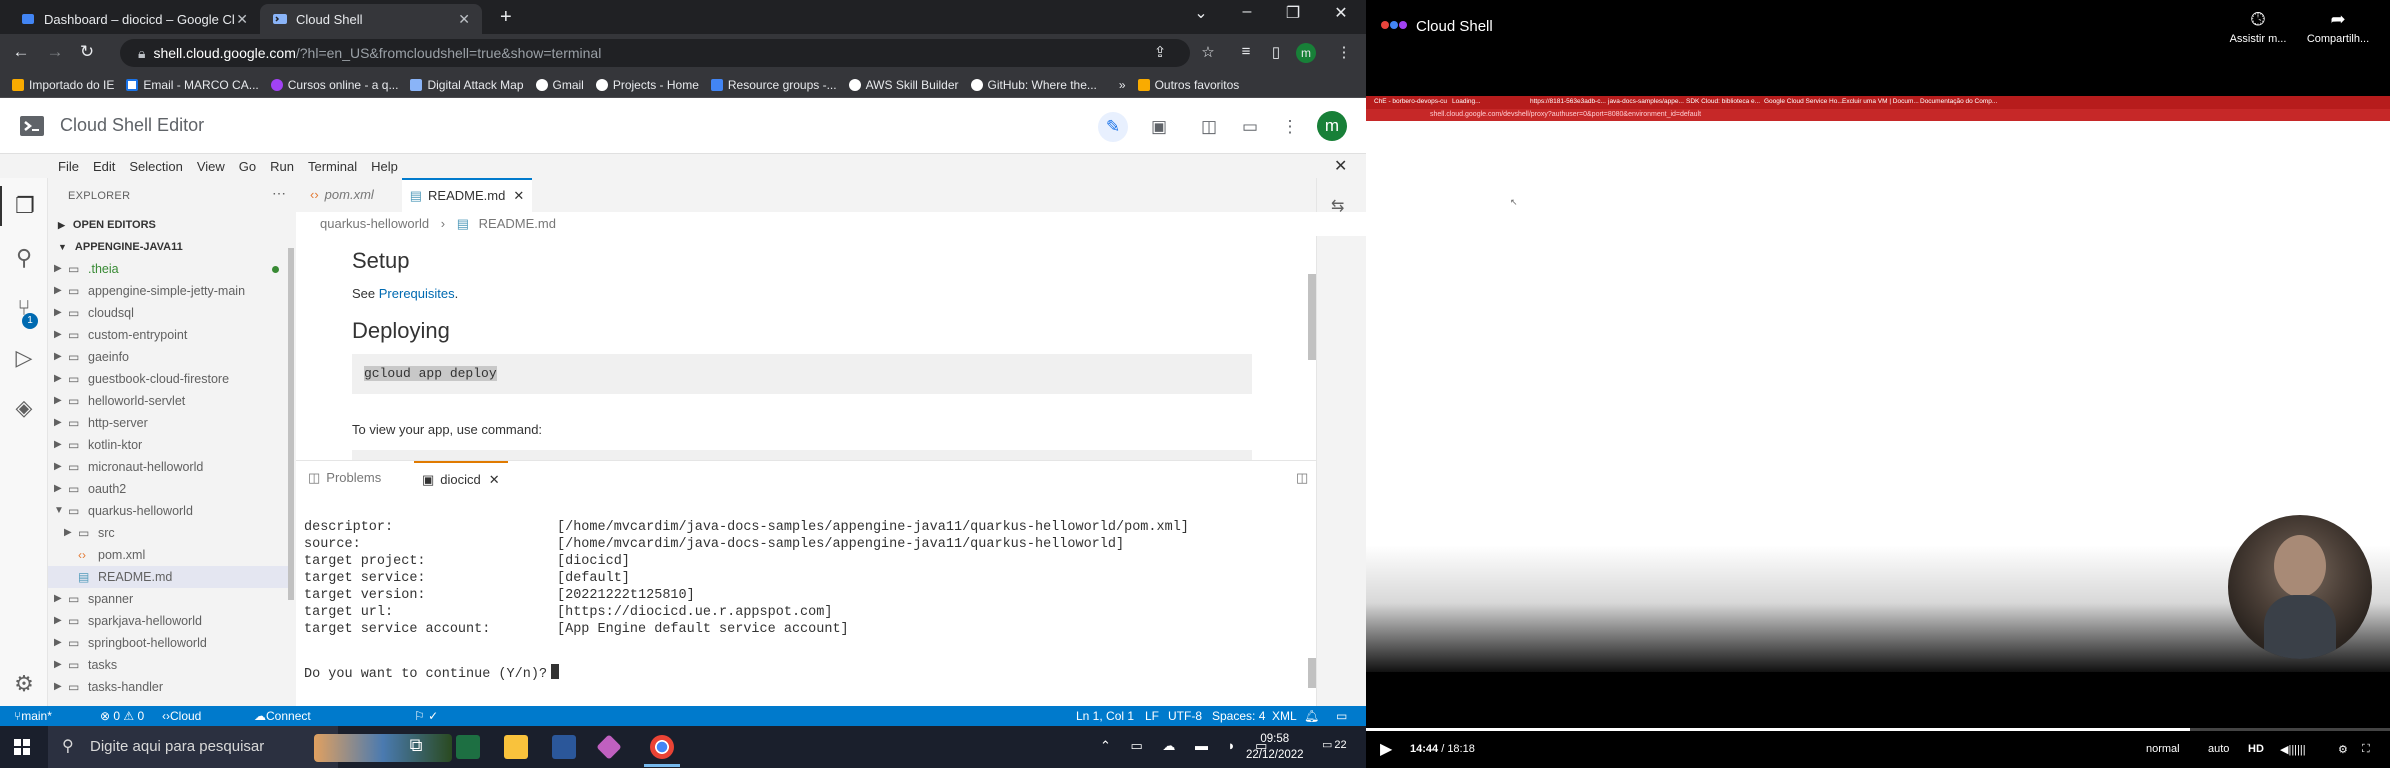  What do you see at coordinates (349, 195) in the screenshot?
I see `editor-tab-pom: ‹› pom.xml` at bounding box center [349, 195].